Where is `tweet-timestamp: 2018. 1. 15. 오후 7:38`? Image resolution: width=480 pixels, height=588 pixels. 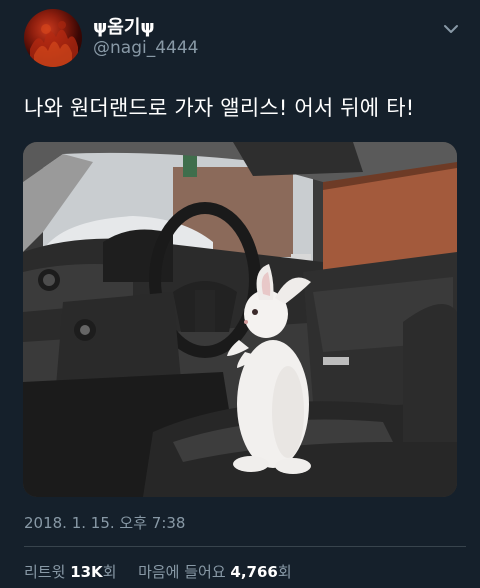
tweet-timestamp: 2018. 1. 15. 오후 7:38 is located at coordinates (104, 522).